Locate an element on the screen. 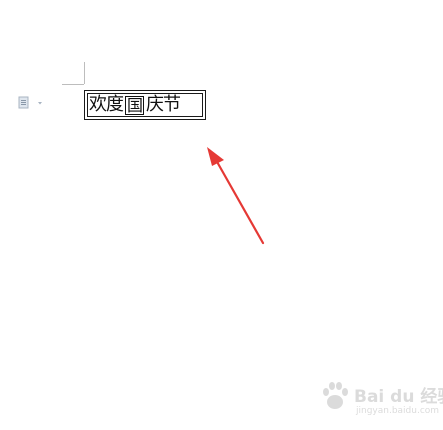 The height and width of the screenshot is (430, 443). margin-corner-horizontal is located at coordinates (73, 84).